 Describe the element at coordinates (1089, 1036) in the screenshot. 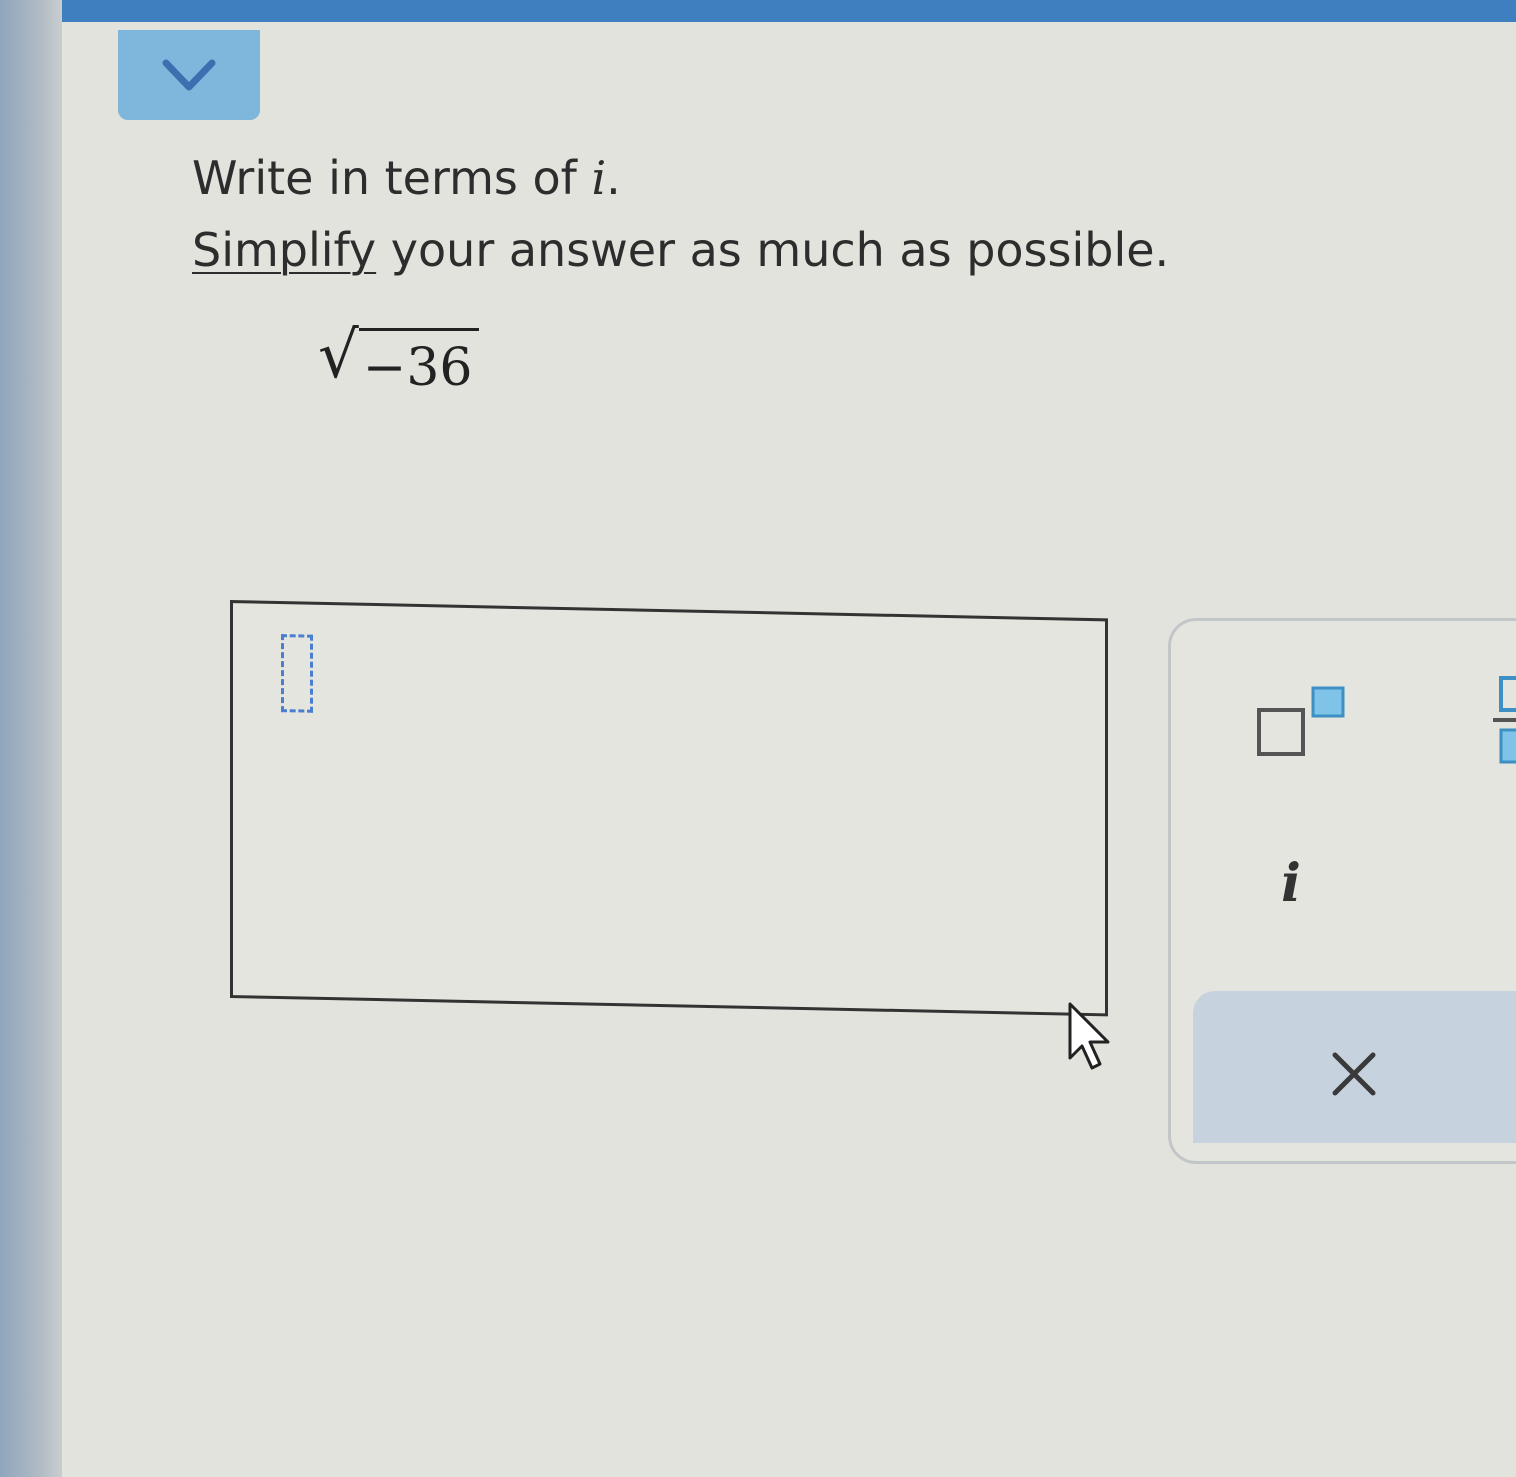

I see `mouse-pointer-icon` at that location.